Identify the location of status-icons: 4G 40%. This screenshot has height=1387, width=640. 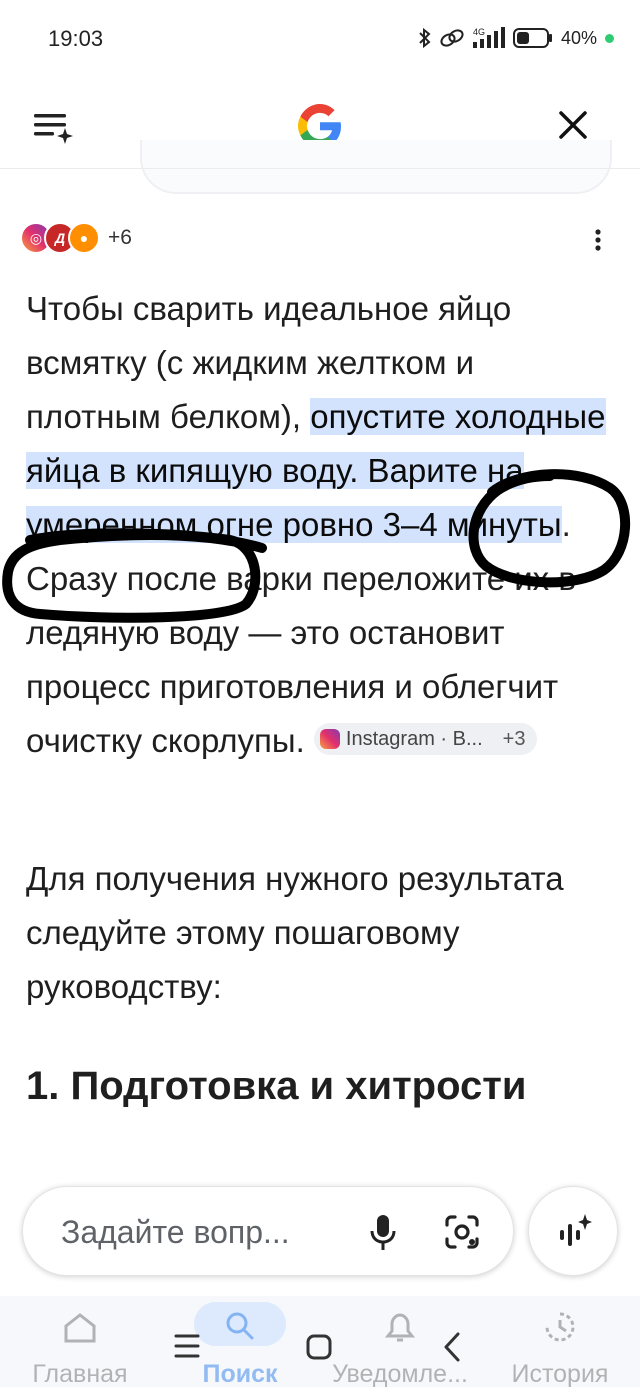
(515, 38).